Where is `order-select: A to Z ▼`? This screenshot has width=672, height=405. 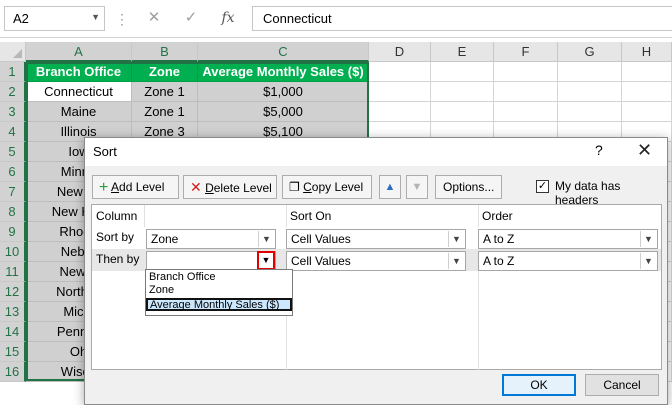
order-select: A to Z ▼ is located at coordinates (568, 239).